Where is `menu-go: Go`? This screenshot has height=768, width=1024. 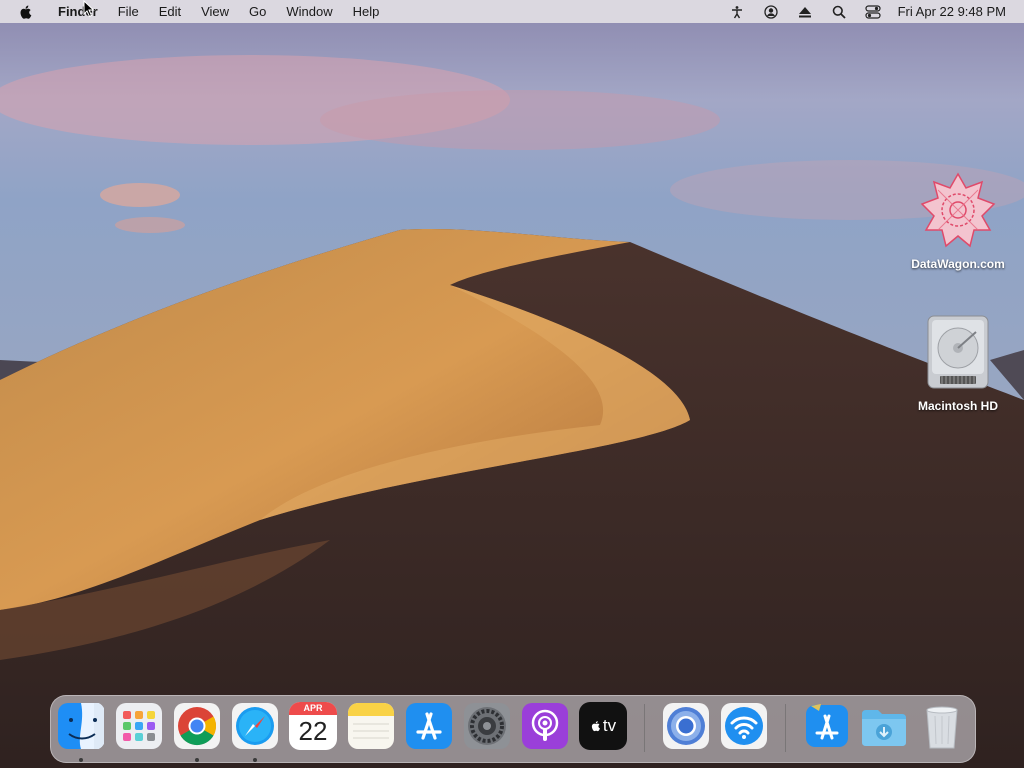
menu-go: Go is located at coordinates (257, 11).